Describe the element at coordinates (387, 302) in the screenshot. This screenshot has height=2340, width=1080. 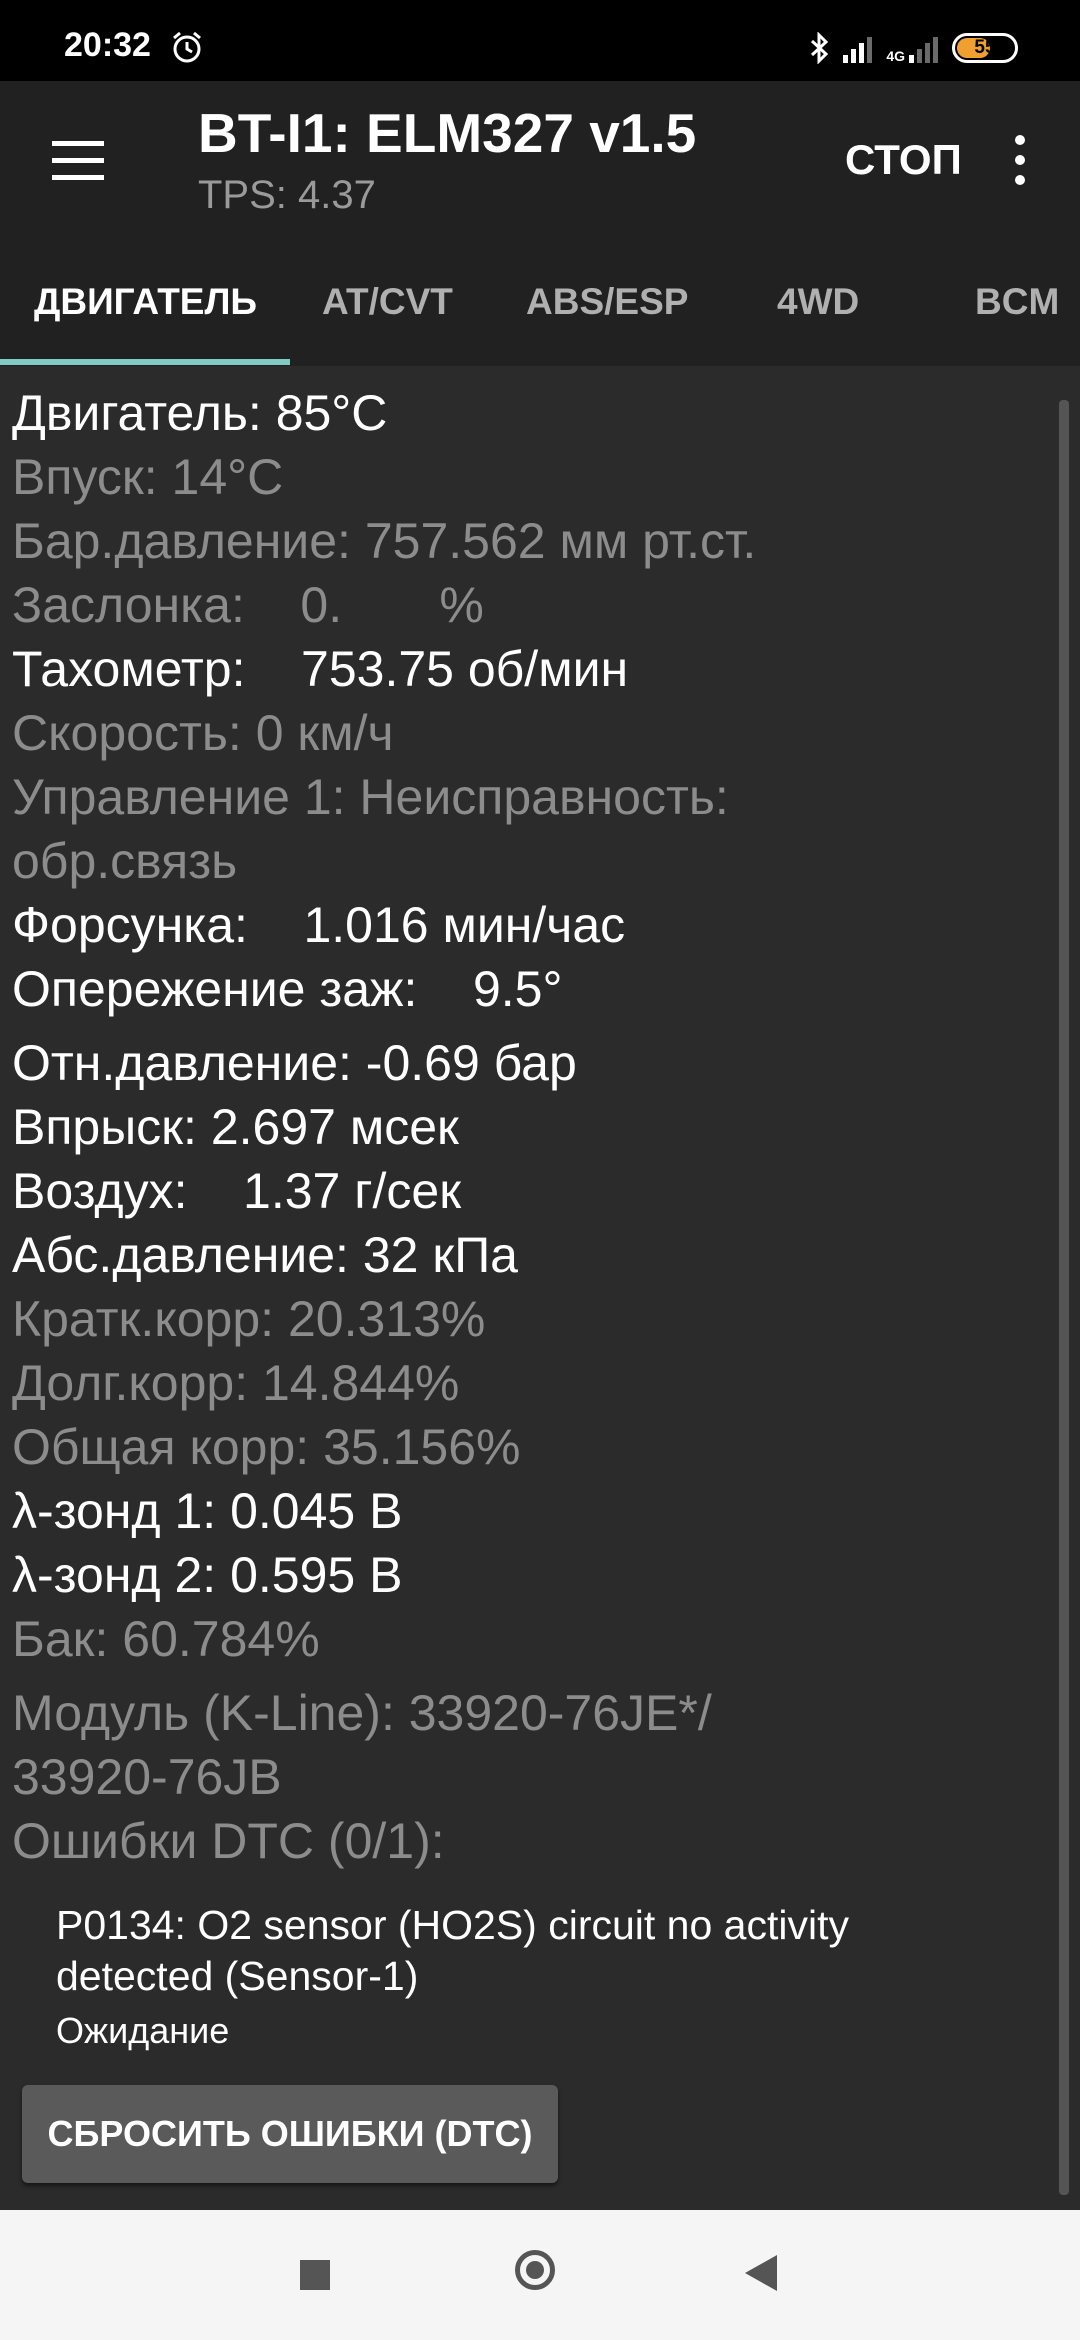
I see `tab-at-cvt: AT/CVT` at that location.